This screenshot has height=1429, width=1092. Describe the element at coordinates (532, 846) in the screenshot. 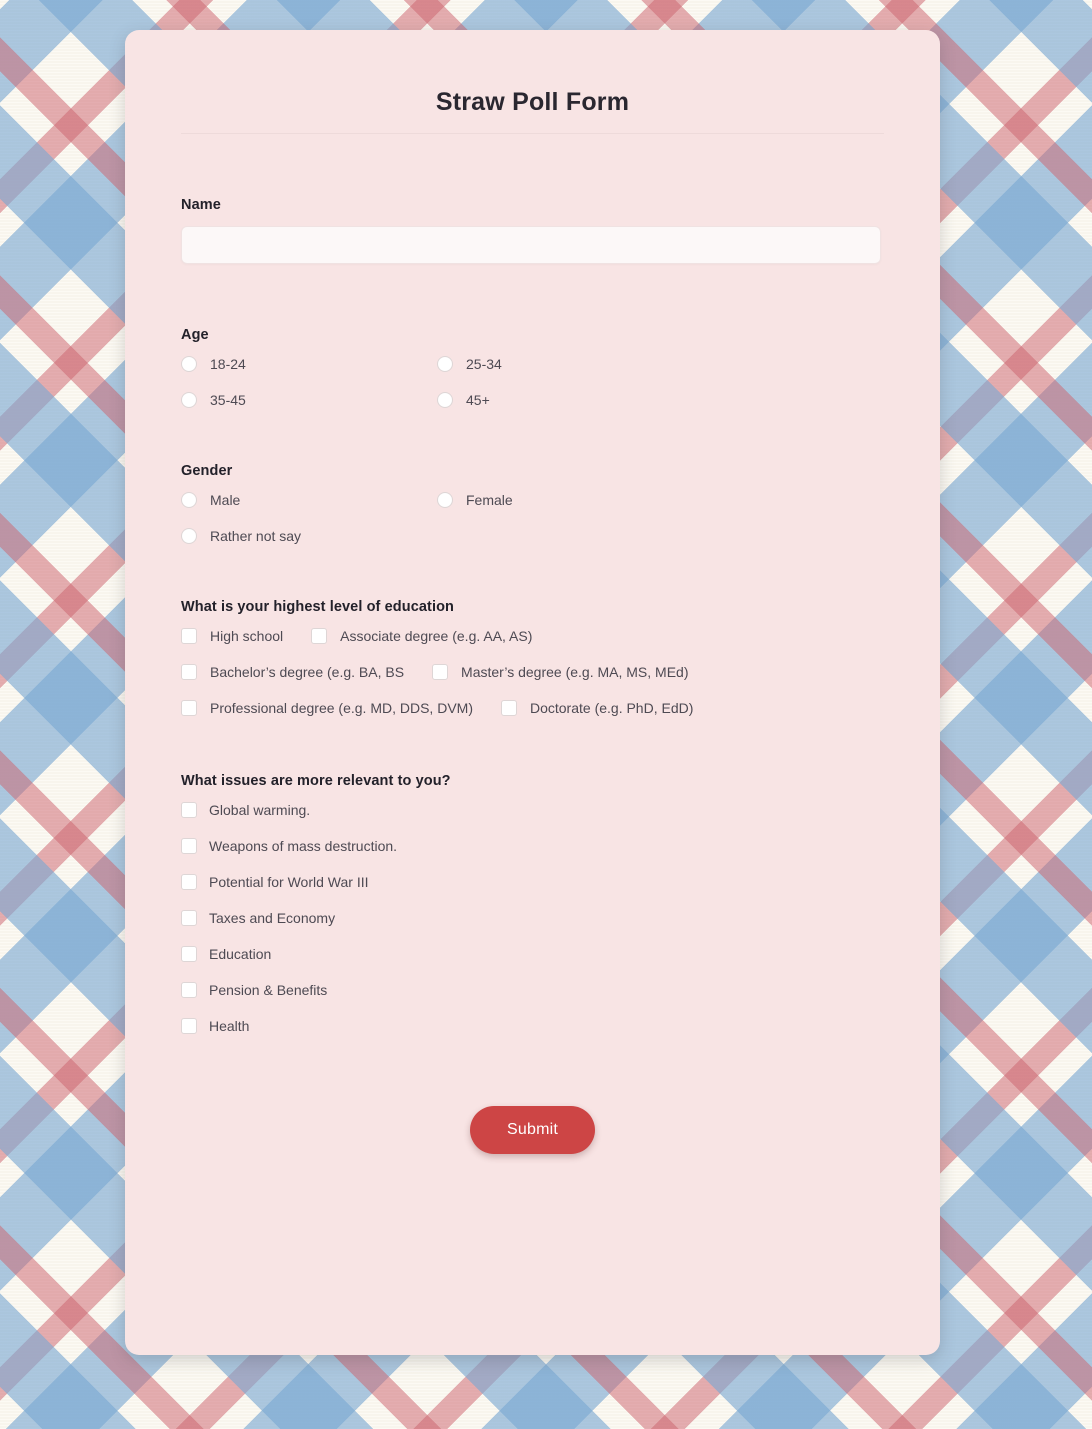

I see `issues-option-wmd: Weapons of mass destruction.` at that location.